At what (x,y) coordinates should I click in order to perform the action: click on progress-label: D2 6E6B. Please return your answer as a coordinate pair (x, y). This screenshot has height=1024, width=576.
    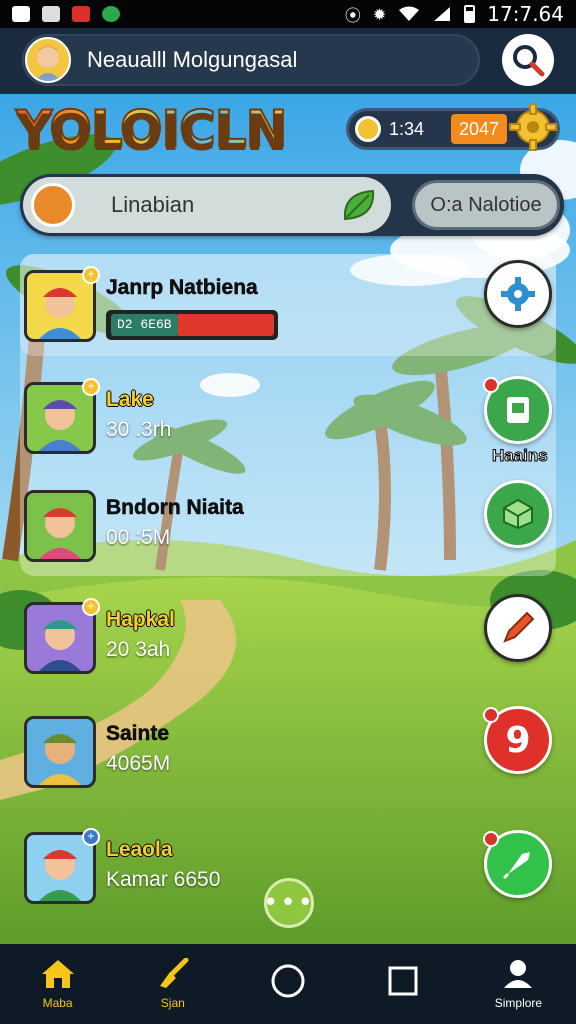
    Looking at the image, I should click on (144, 325).